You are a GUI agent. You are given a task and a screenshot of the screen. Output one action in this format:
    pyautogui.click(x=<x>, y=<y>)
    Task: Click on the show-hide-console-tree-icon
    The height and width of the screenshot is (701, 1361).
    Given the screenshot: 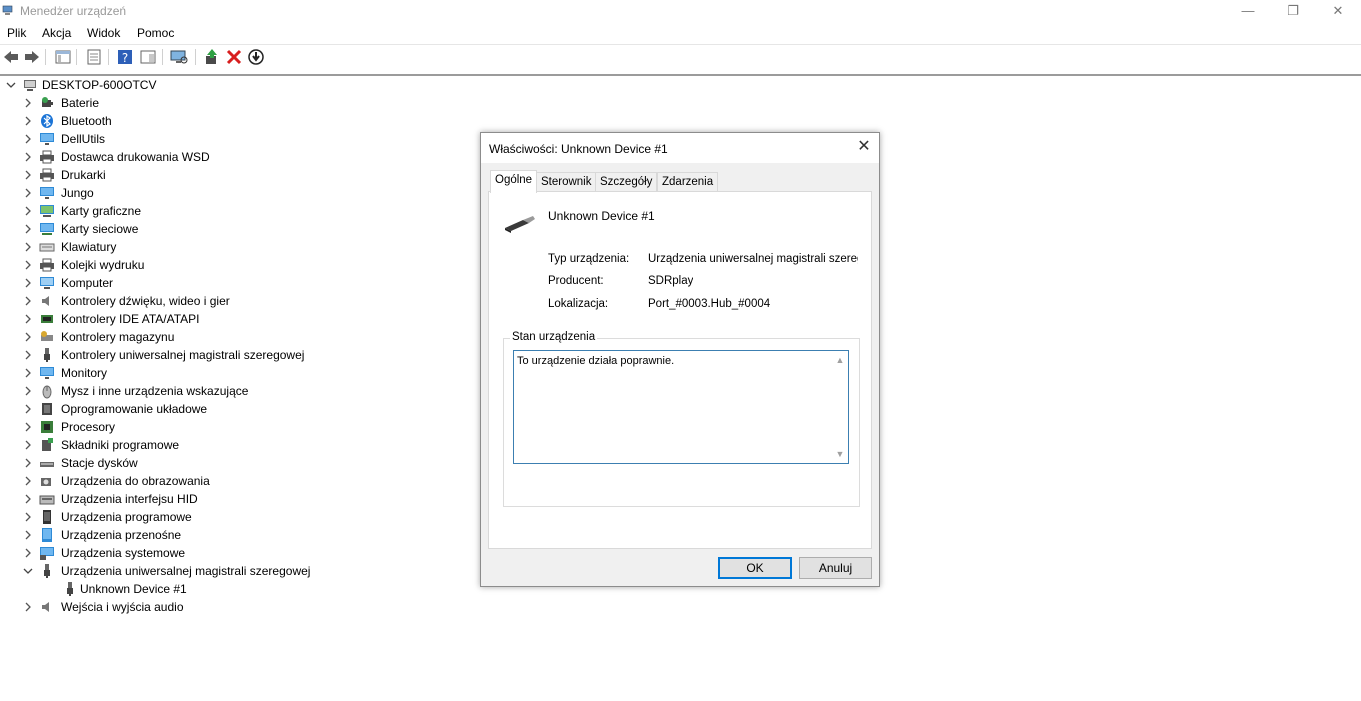 What is the action you would take?
    pyautogui.click(x=63, y=57)
    